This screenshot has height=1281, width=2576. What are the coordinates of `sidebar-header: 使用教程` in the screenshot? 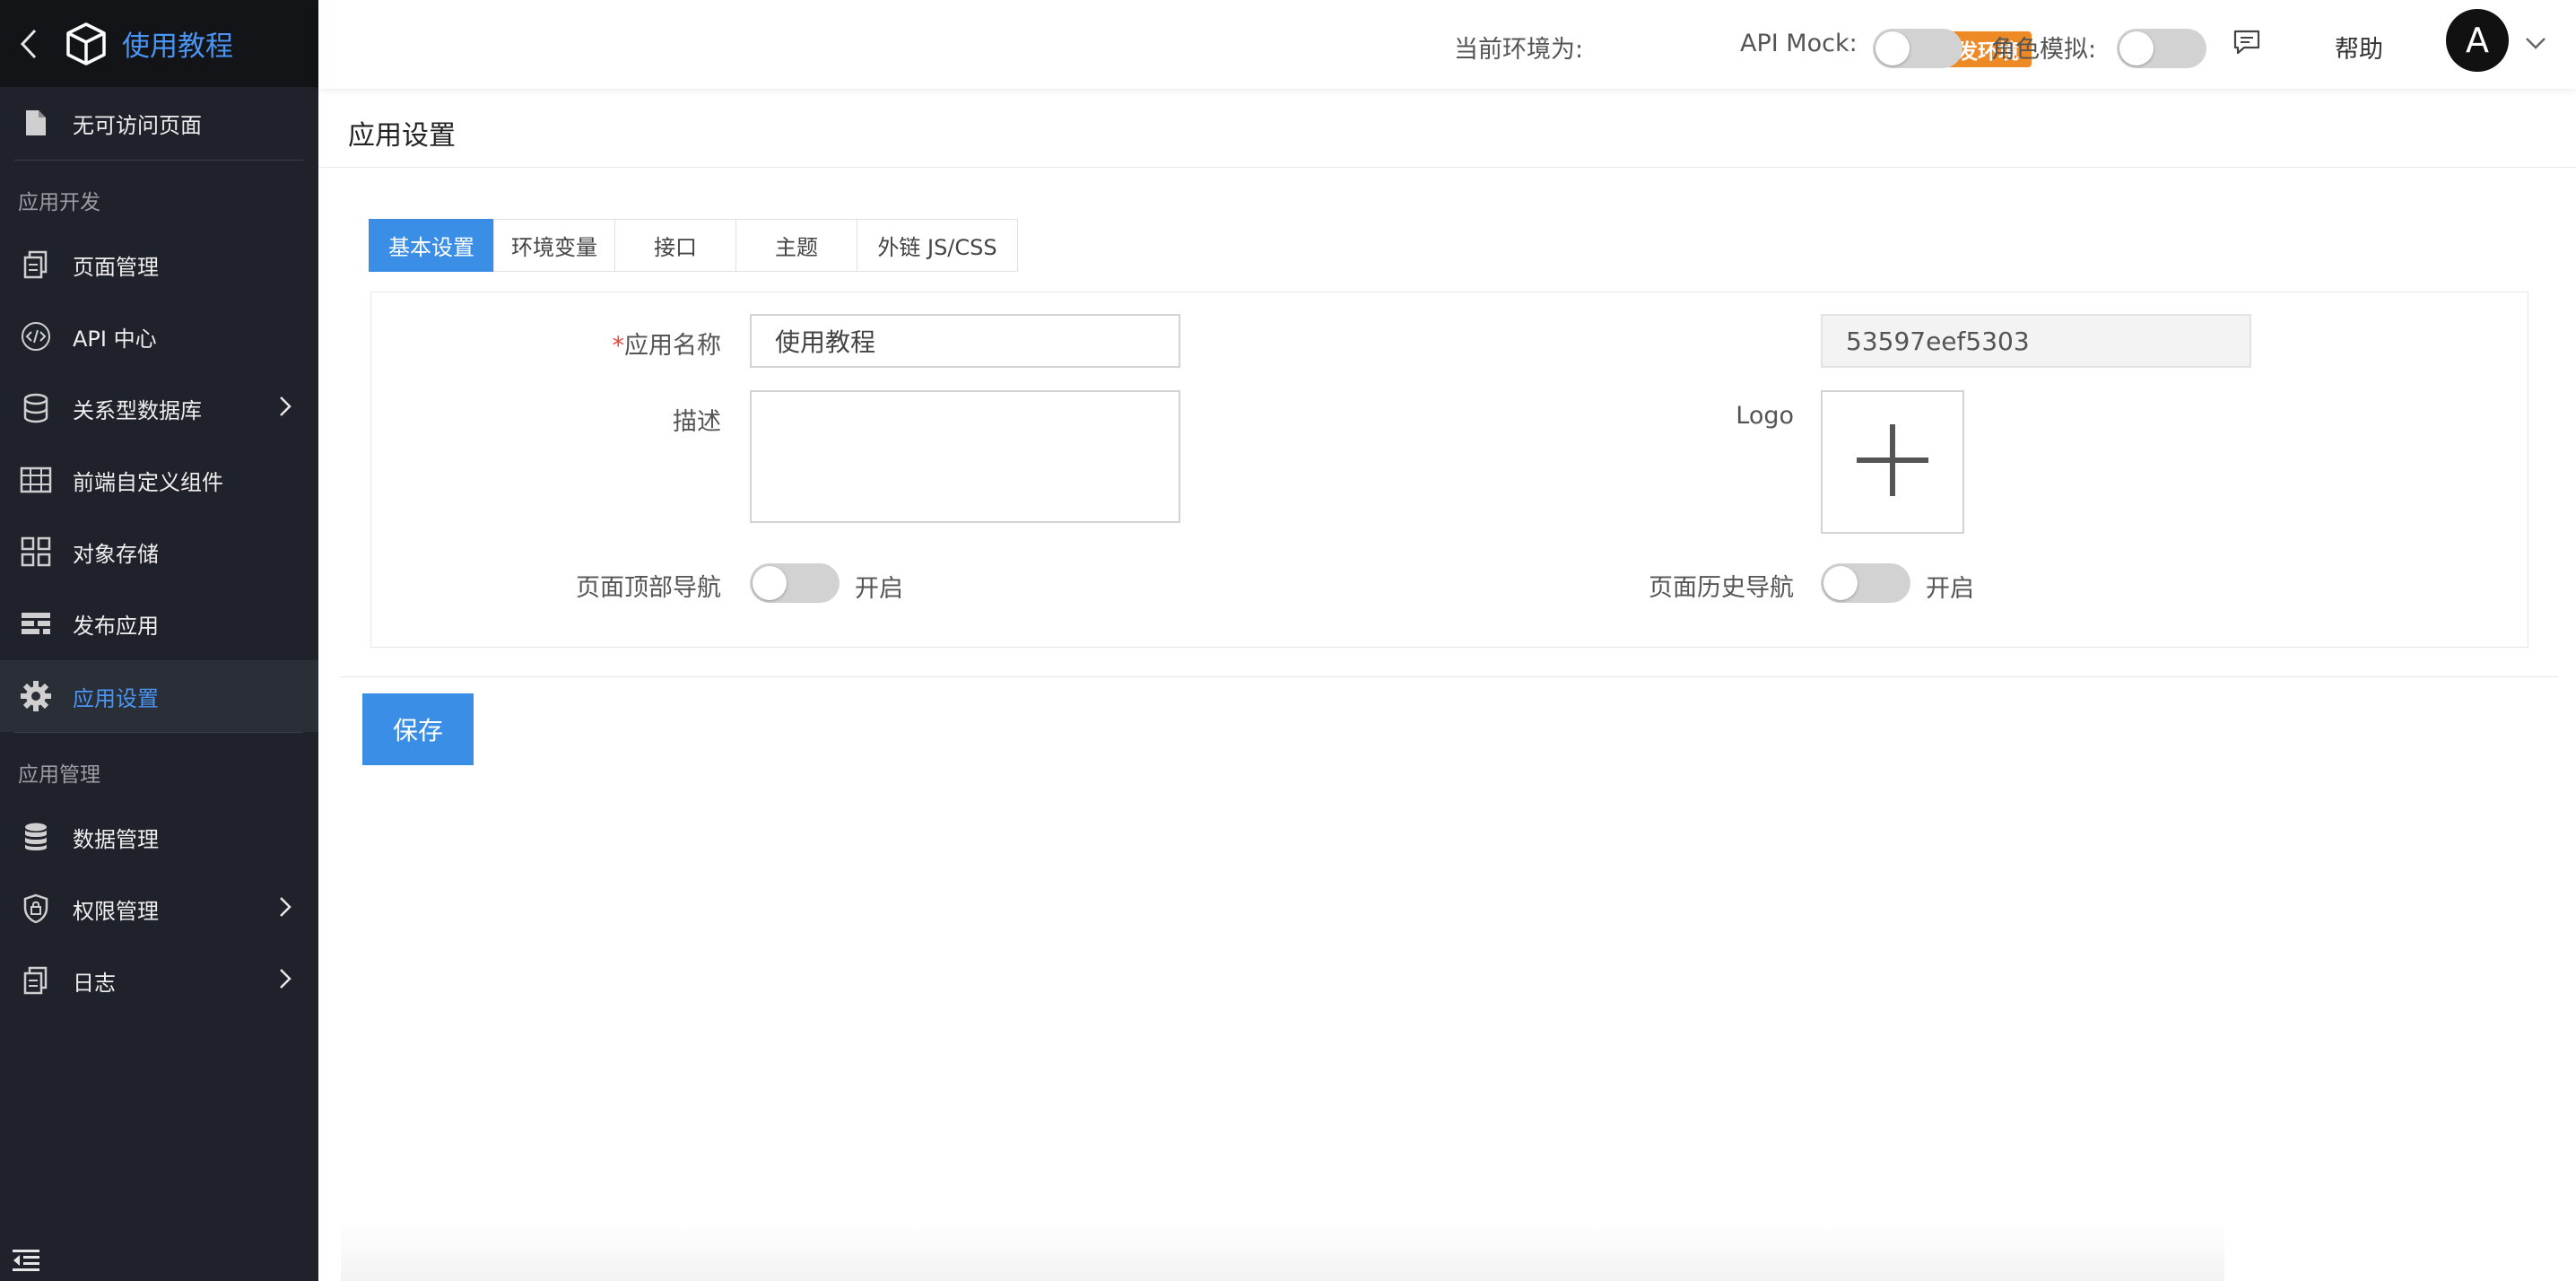 It's located at (159, 43).